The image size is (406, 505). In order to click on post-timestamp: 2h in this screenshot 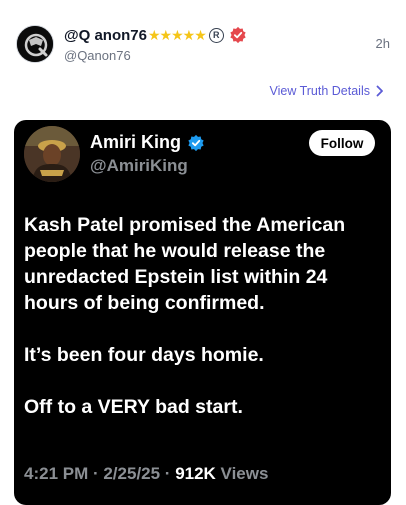, I will do `click(383, 43)`.